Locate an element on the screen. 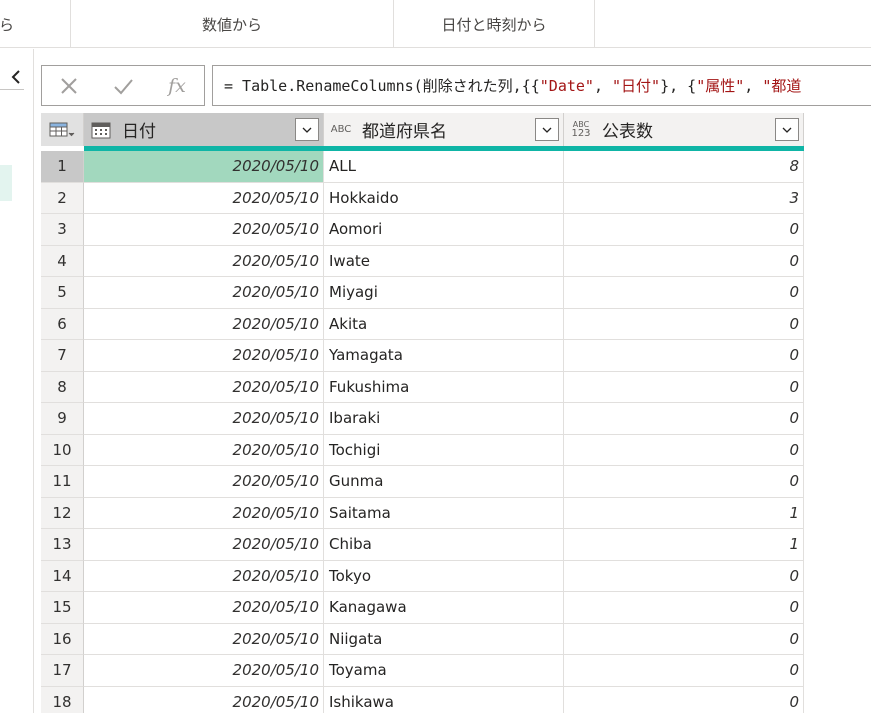 This screenshot has height=713, width=871. table-row: 6 2020/05/10 Akita 0 is located at coordinates (422, 324).